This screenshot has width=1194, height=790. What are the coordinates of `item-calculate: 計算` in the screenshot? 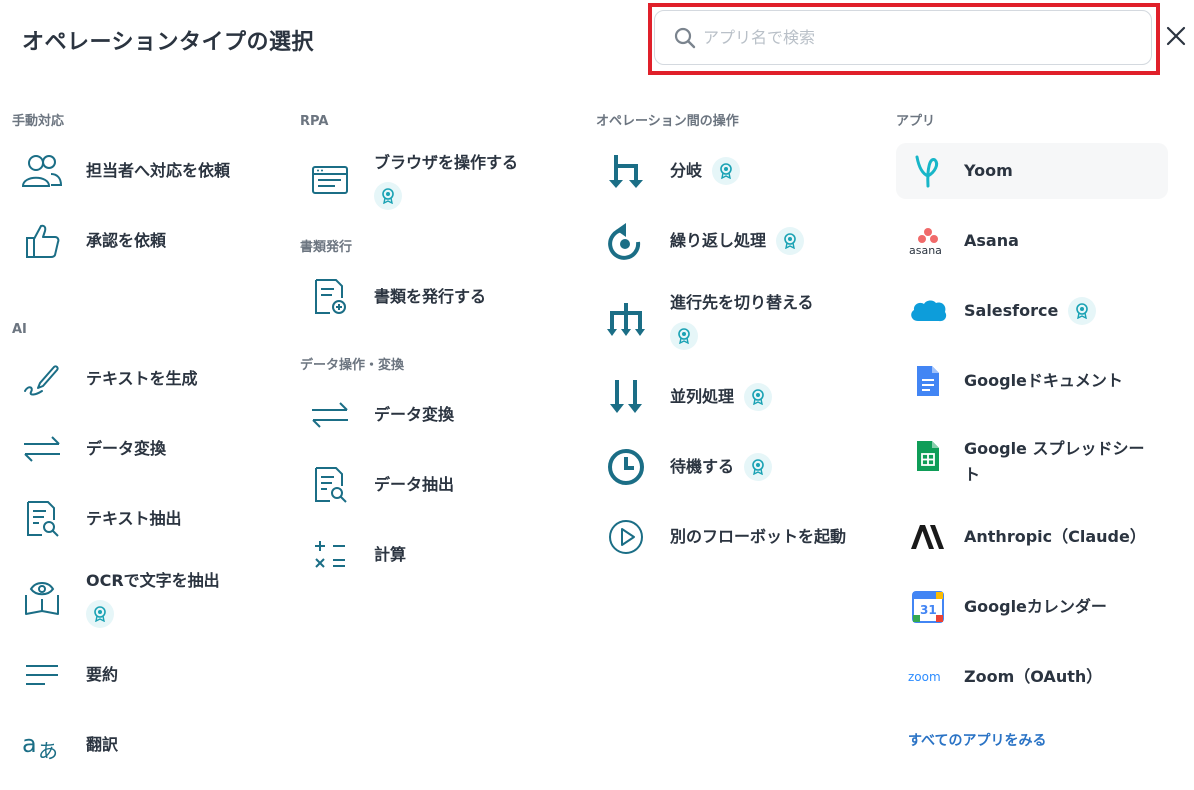 It's located at (440, 555).